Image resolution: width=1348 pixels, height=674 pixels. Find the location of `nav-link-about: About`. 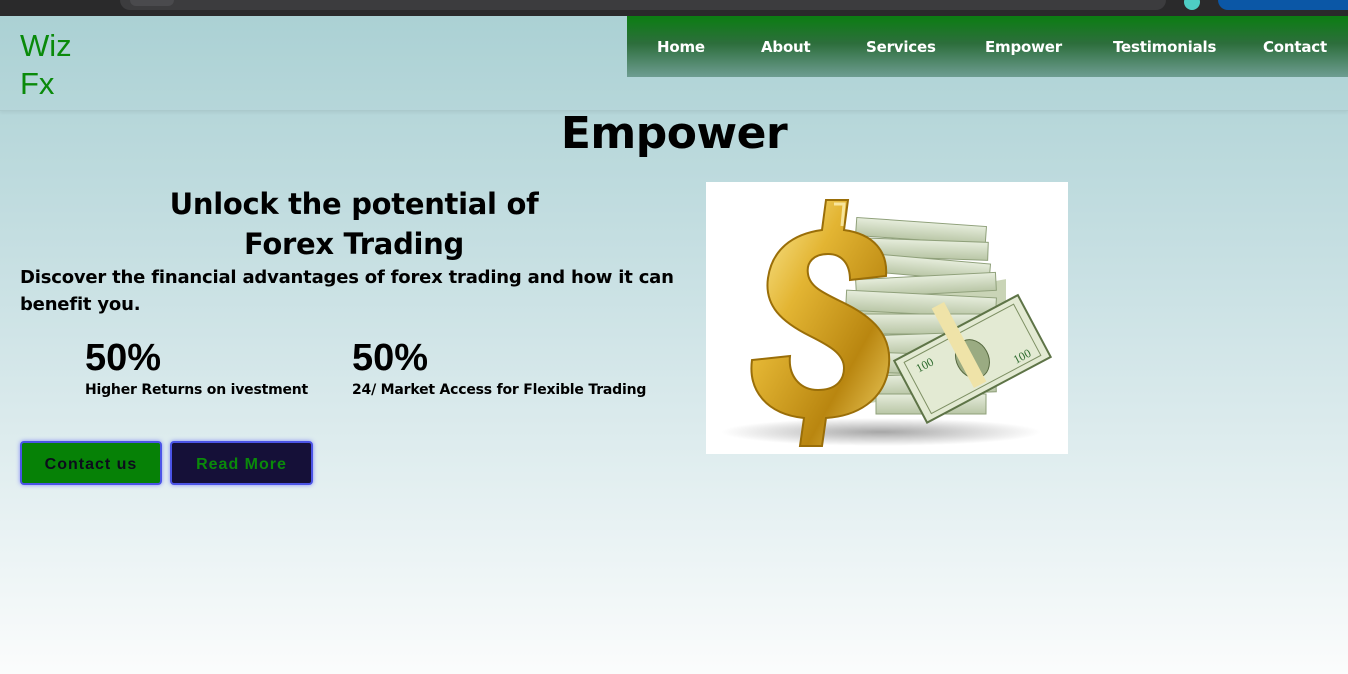

nav-link-about: About is located at coordinates (786, 47).